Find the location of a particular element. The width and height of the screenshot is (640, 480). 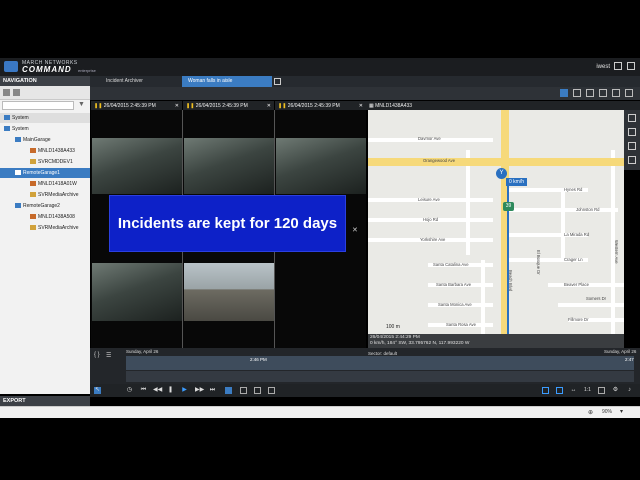

grid-layout-icon is located at coordinates (564, 93).